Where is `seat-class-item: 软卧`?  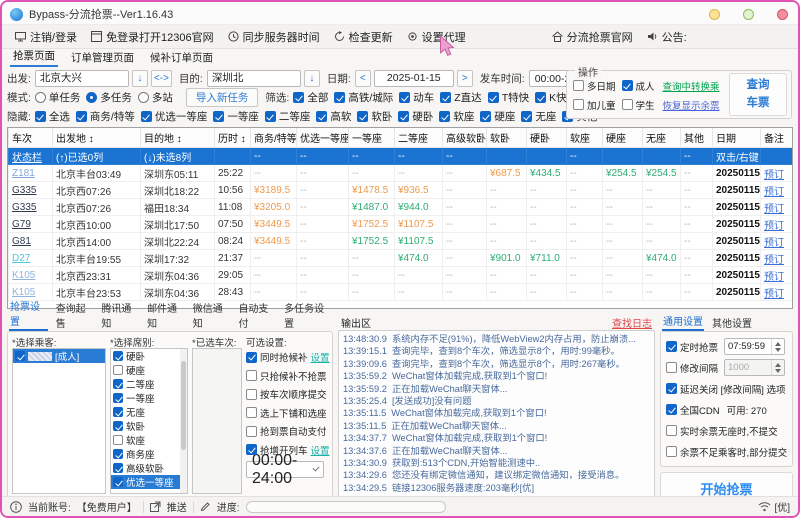 seat-class-item: 软卧 is located at coordinates (149, 426).